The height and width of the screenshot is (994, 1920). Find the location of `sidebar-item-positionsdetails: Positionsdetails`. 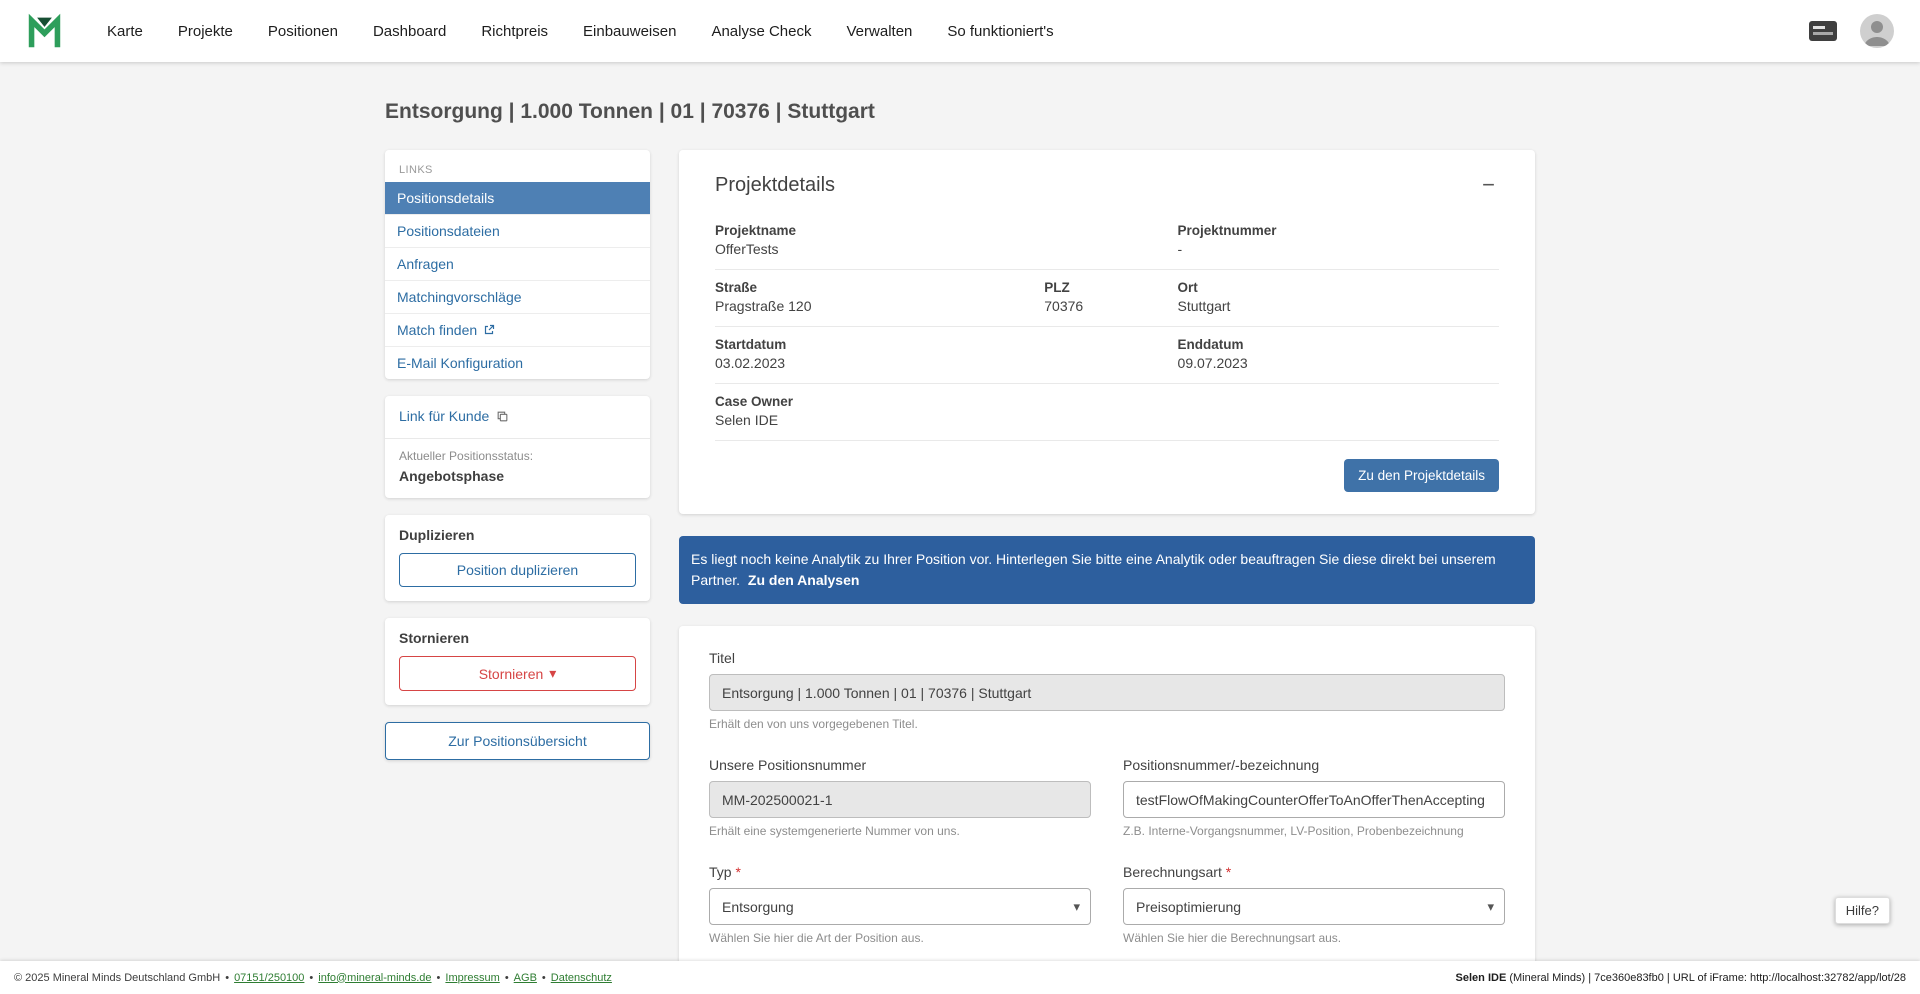

sidebar-item-positionsdetails: Positionsdetails is located at coordinates (517, 198).